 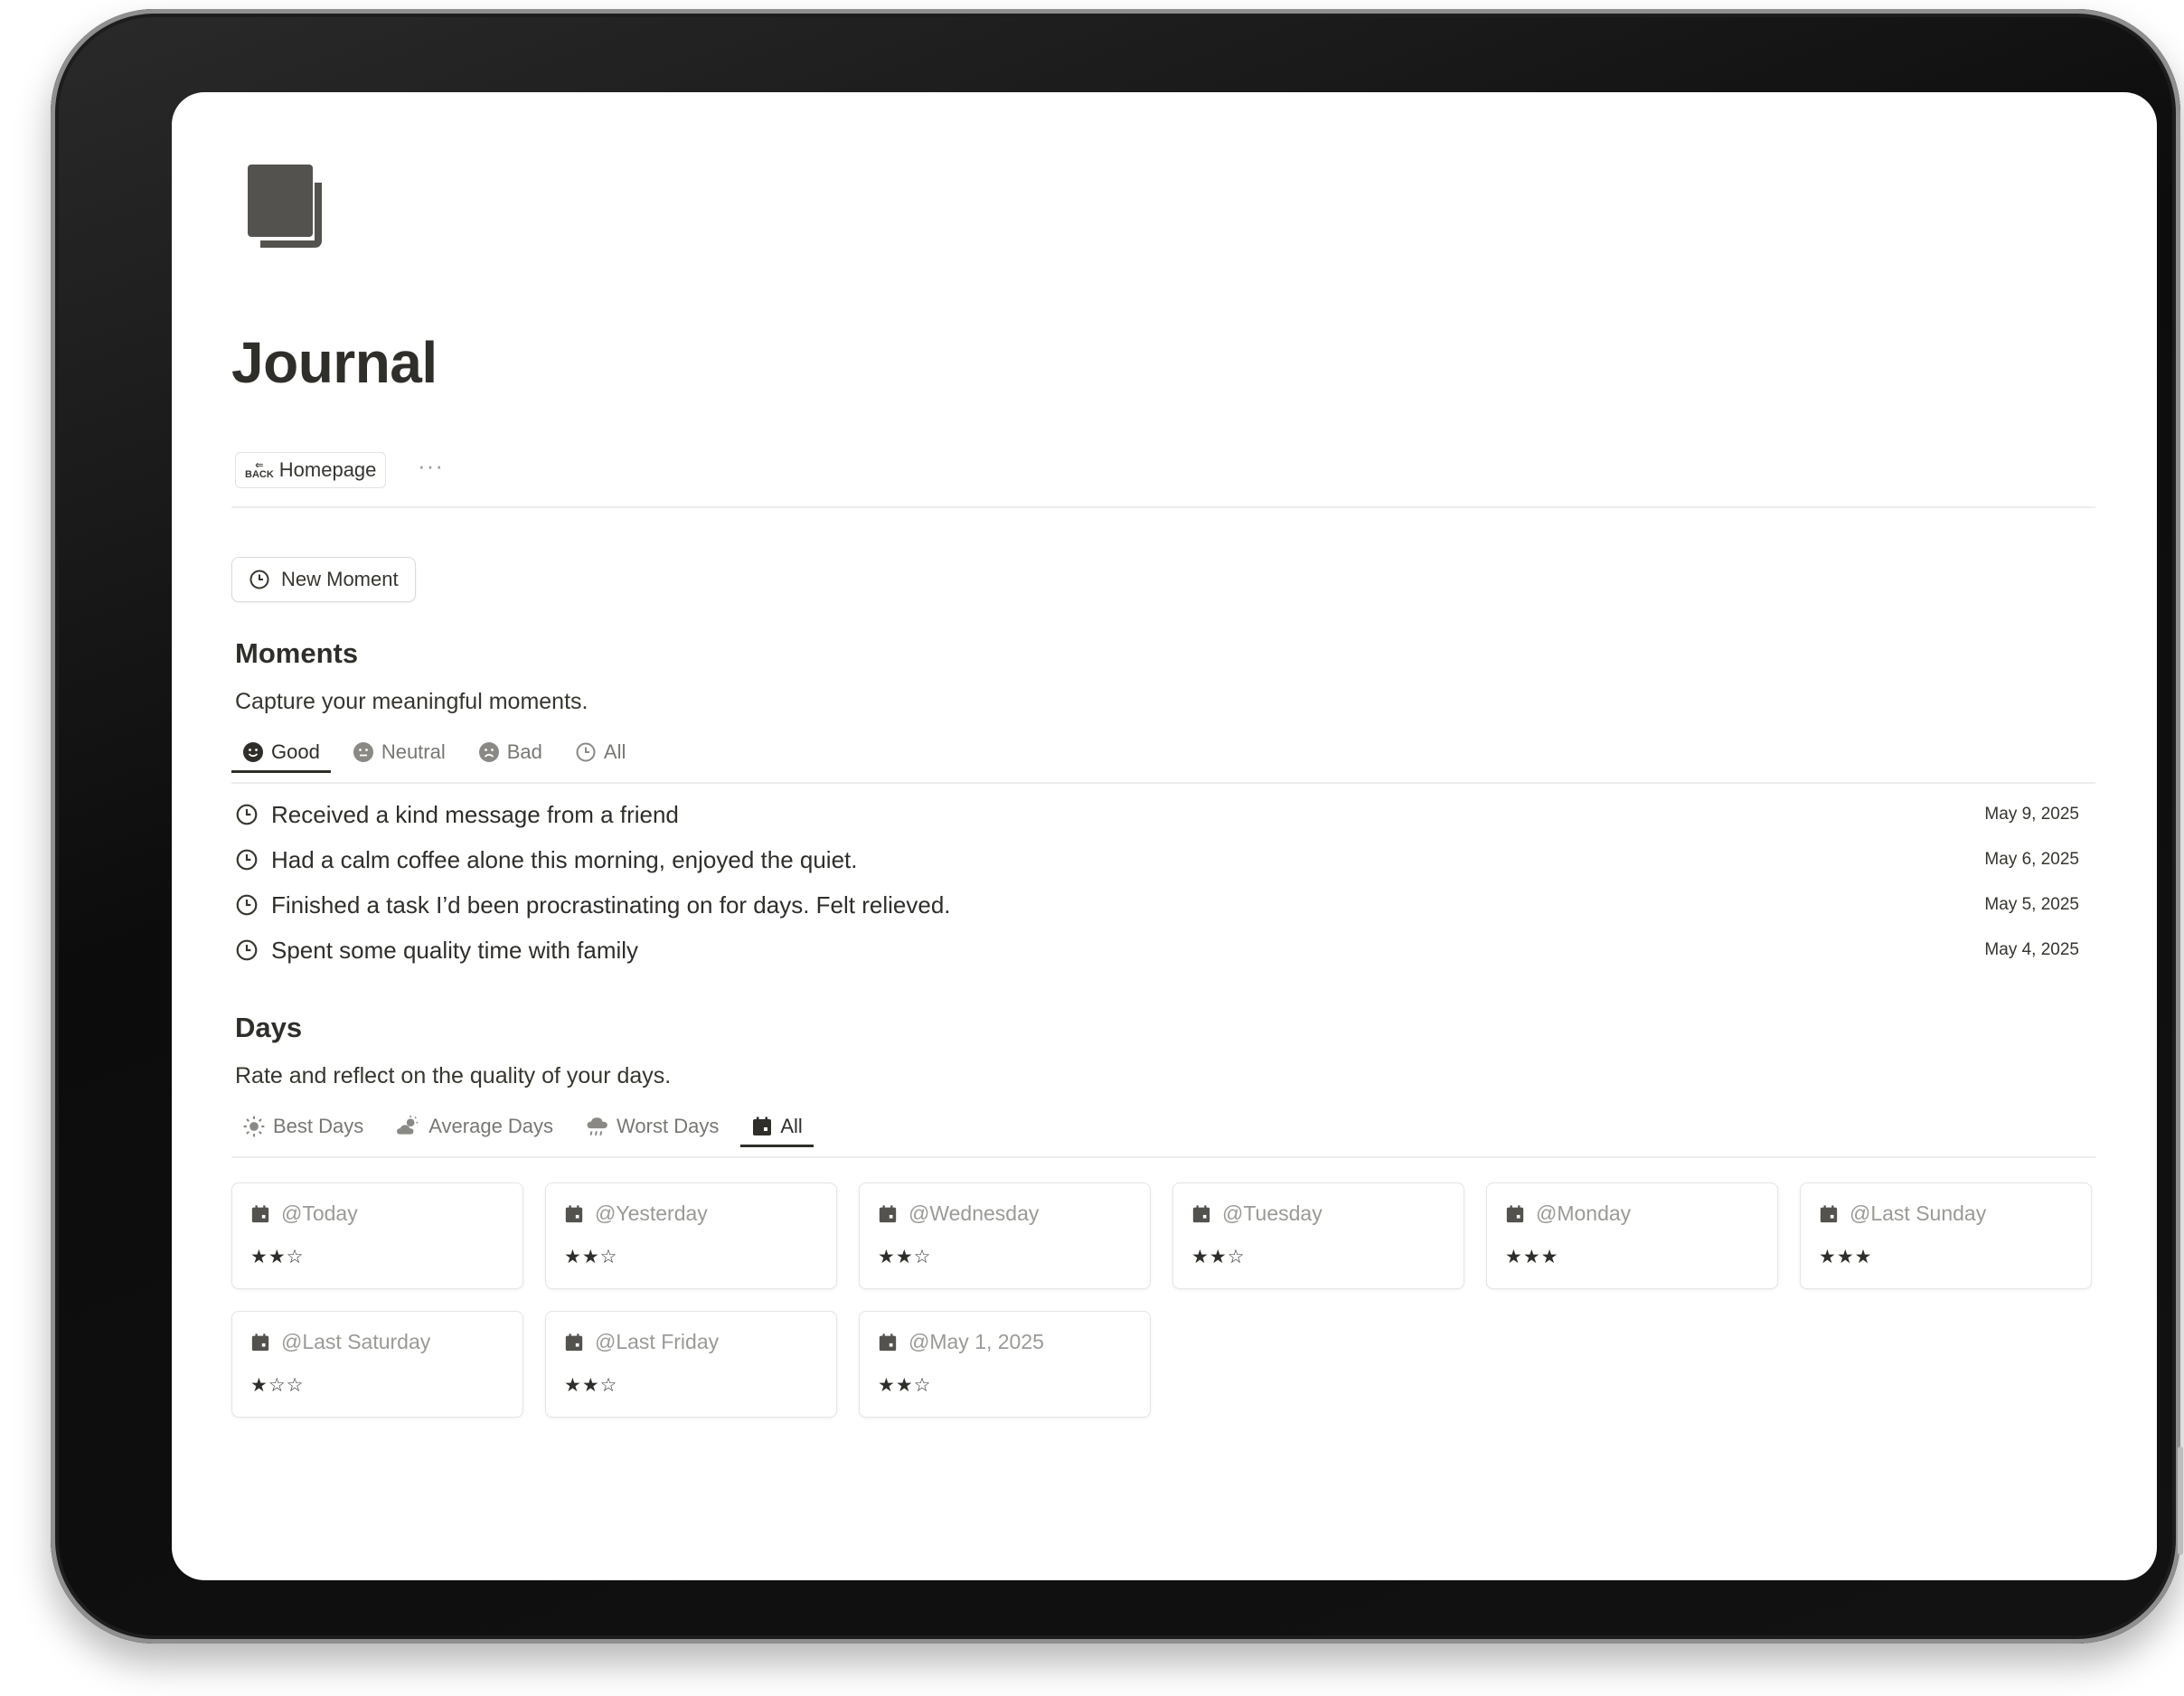 I want to click on day-title: @Yesterday, so click(x=651, y=1213).